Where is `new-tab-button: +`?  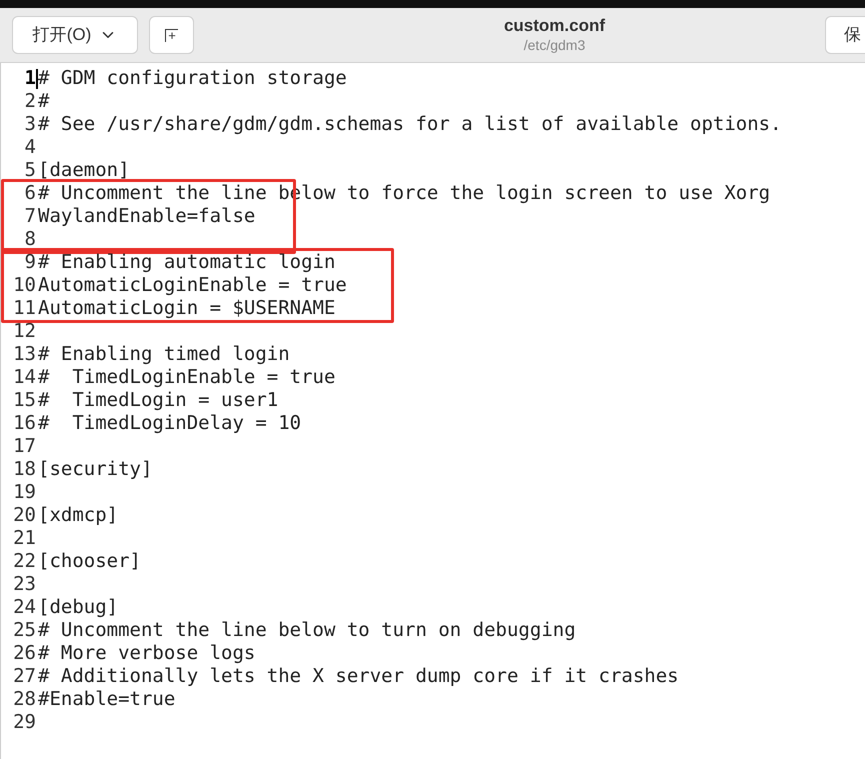
new-tab-button: + is located at coordinates (171, 35).